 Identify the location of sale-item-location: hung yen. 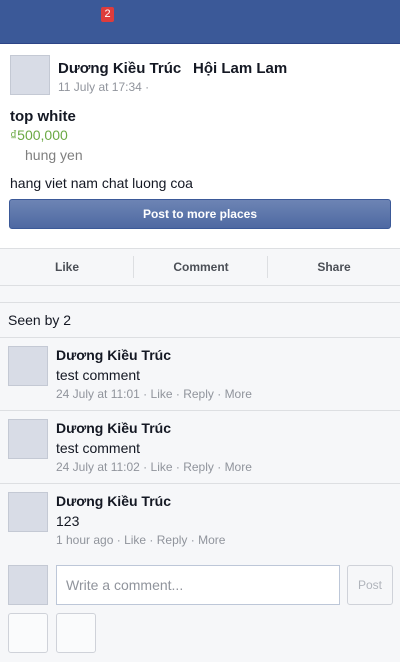
(54, 155).